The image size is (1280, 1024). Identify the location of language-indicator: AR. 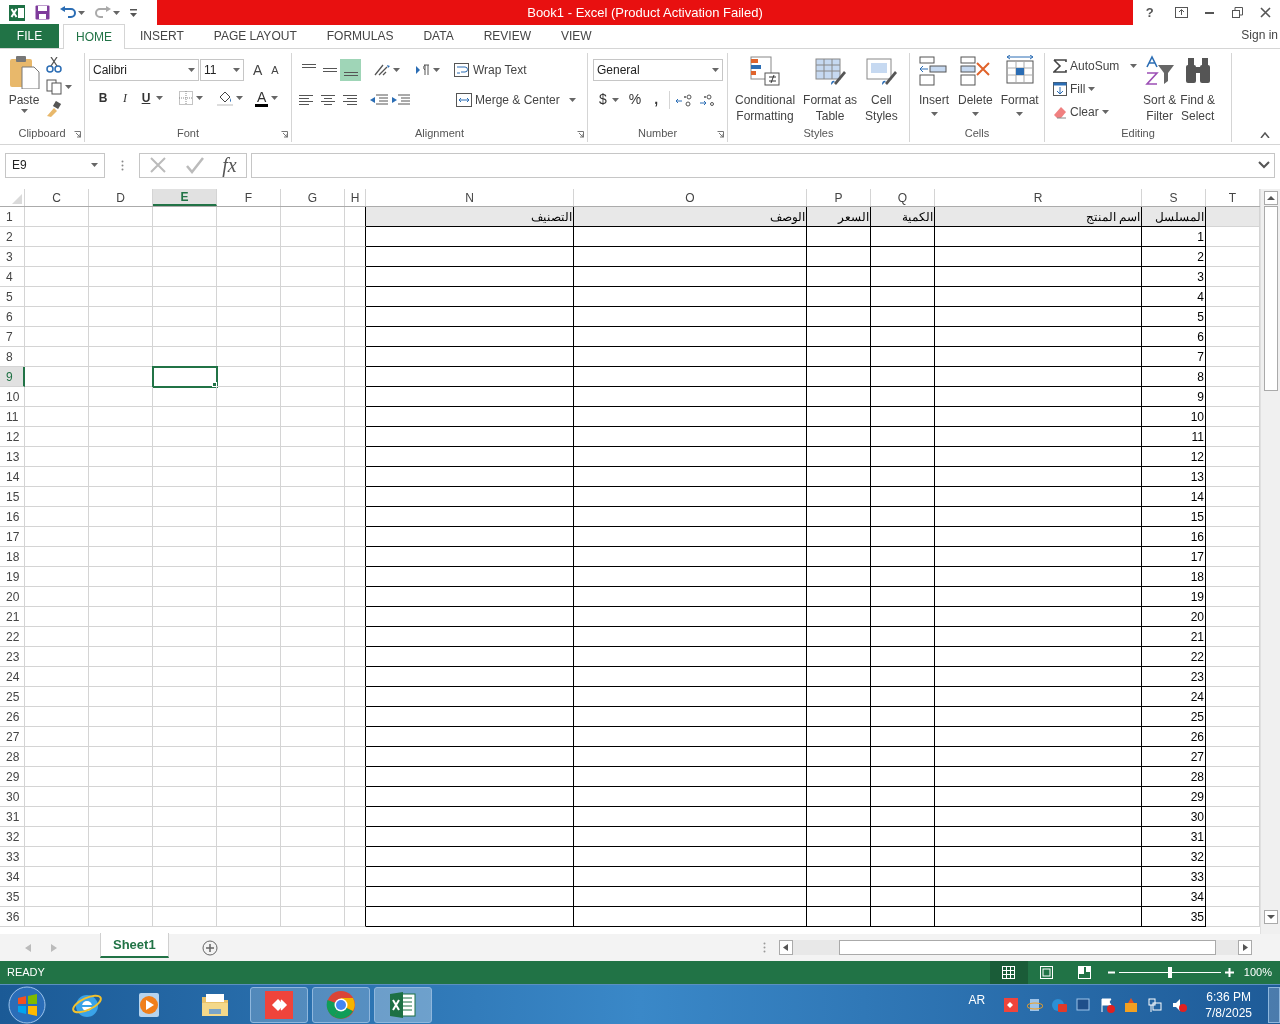
(977, 999).